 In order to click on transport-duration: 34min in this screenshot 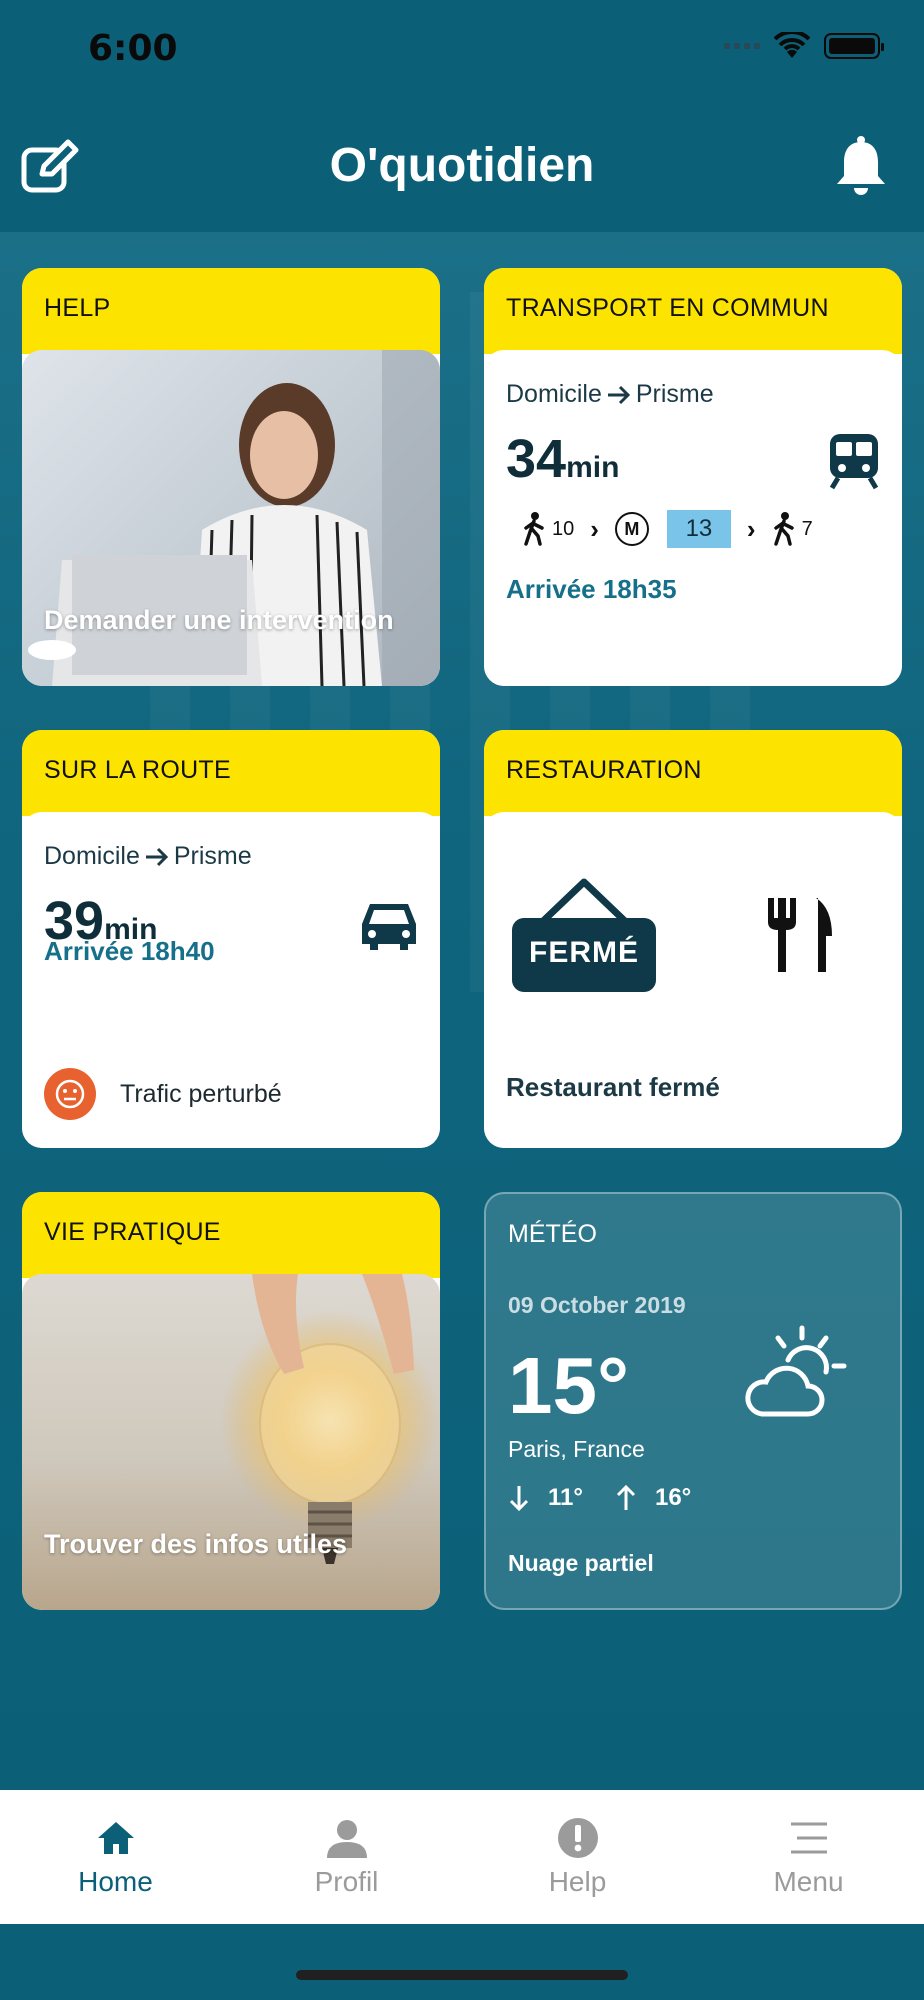, I will do `click(562, 459)`.